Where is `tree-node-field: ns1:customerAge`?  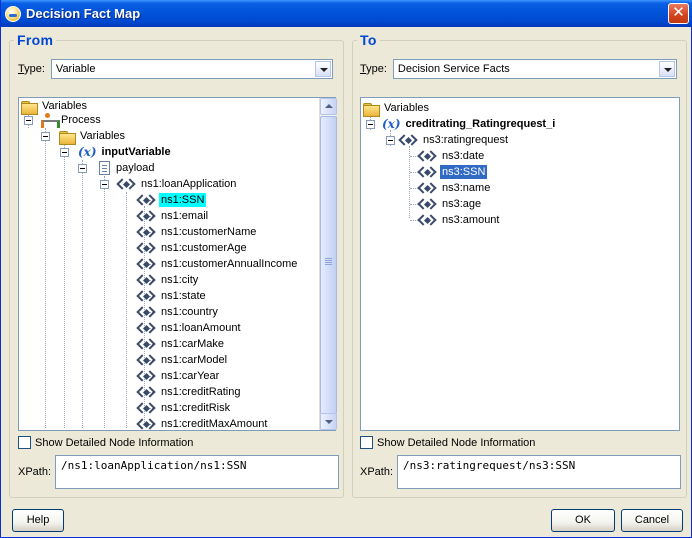 tree-node-field: ns1:customerAge is located at coordinates (193, 248).